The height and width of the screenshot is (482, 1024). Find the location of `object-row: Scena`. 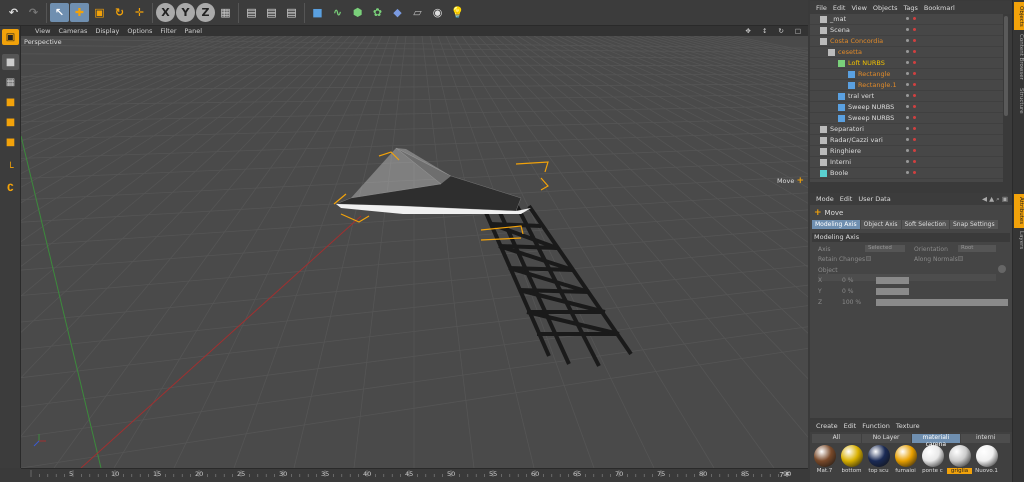

object-row: Scena is located at coordinates (906, 30).